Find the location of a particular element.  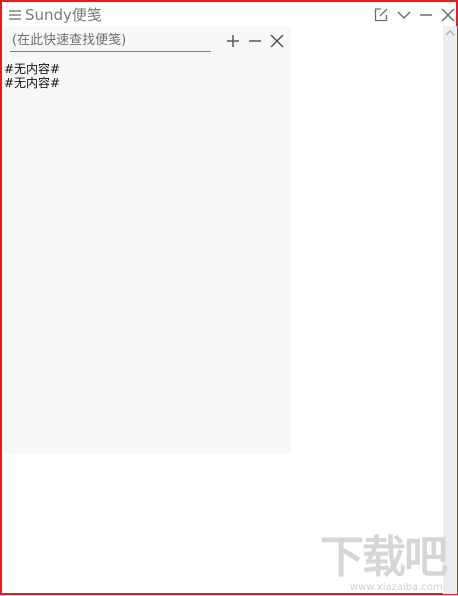

vertical-scrollbar is located at coordinates (450, 310).